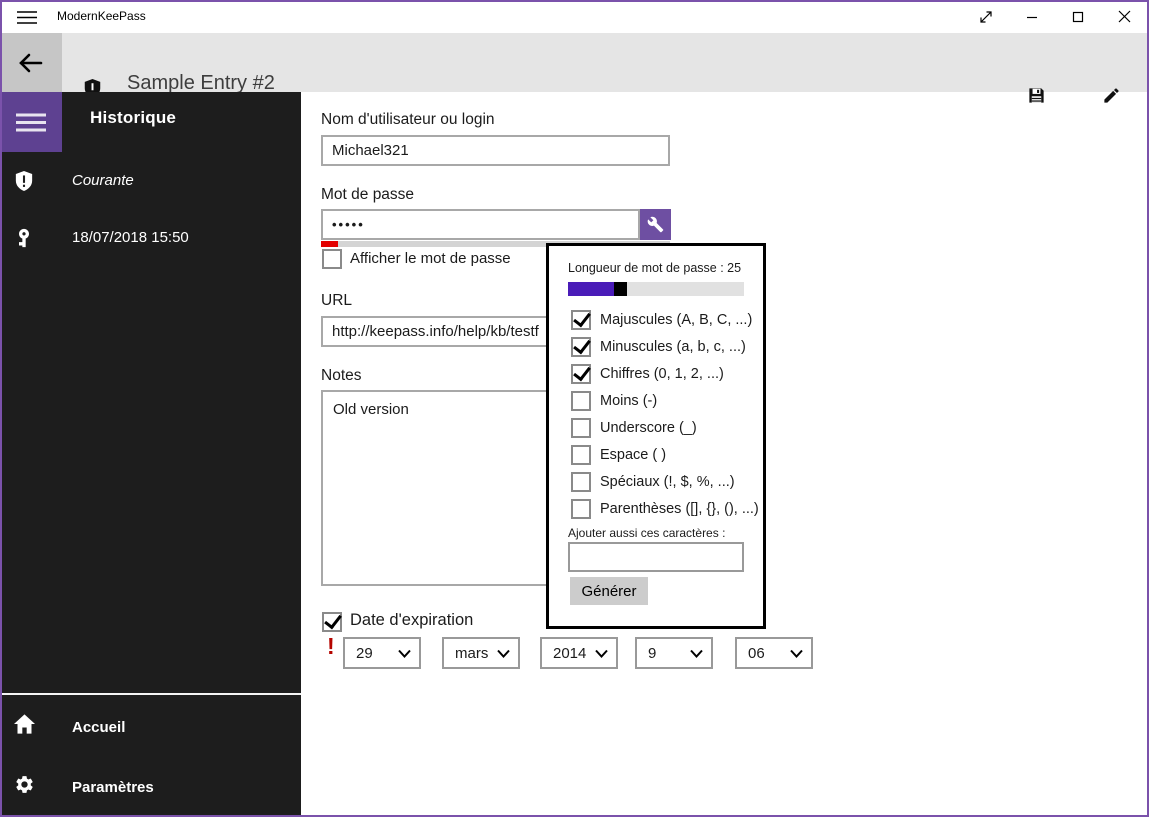 The width and height of the screenshot is (1149, 817). What do you see at coordinates (412, 620) in the screenshot?
I see `expiration-label: Date d'expiration` at bounding box center [412, 620].